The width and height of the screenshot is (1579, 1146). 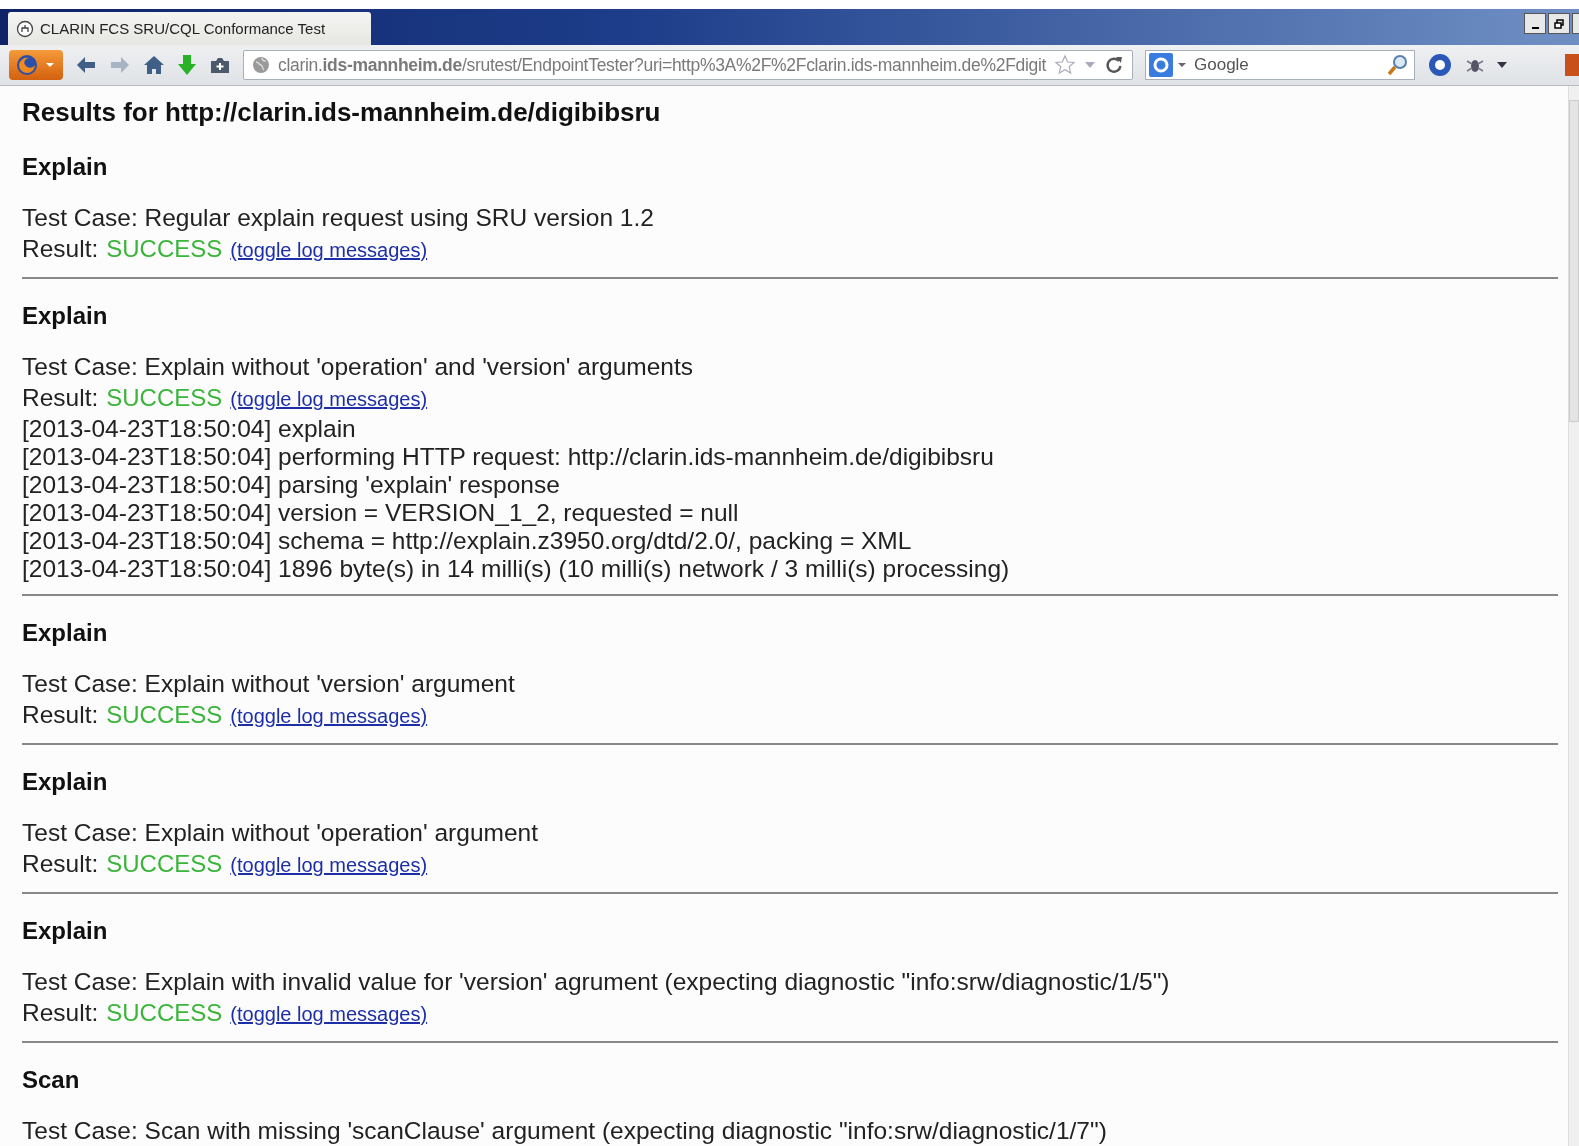 I want to click on log-message: [2013-04-23T18:50:04] parsing 'explain' response, so click(x=291, y=485).